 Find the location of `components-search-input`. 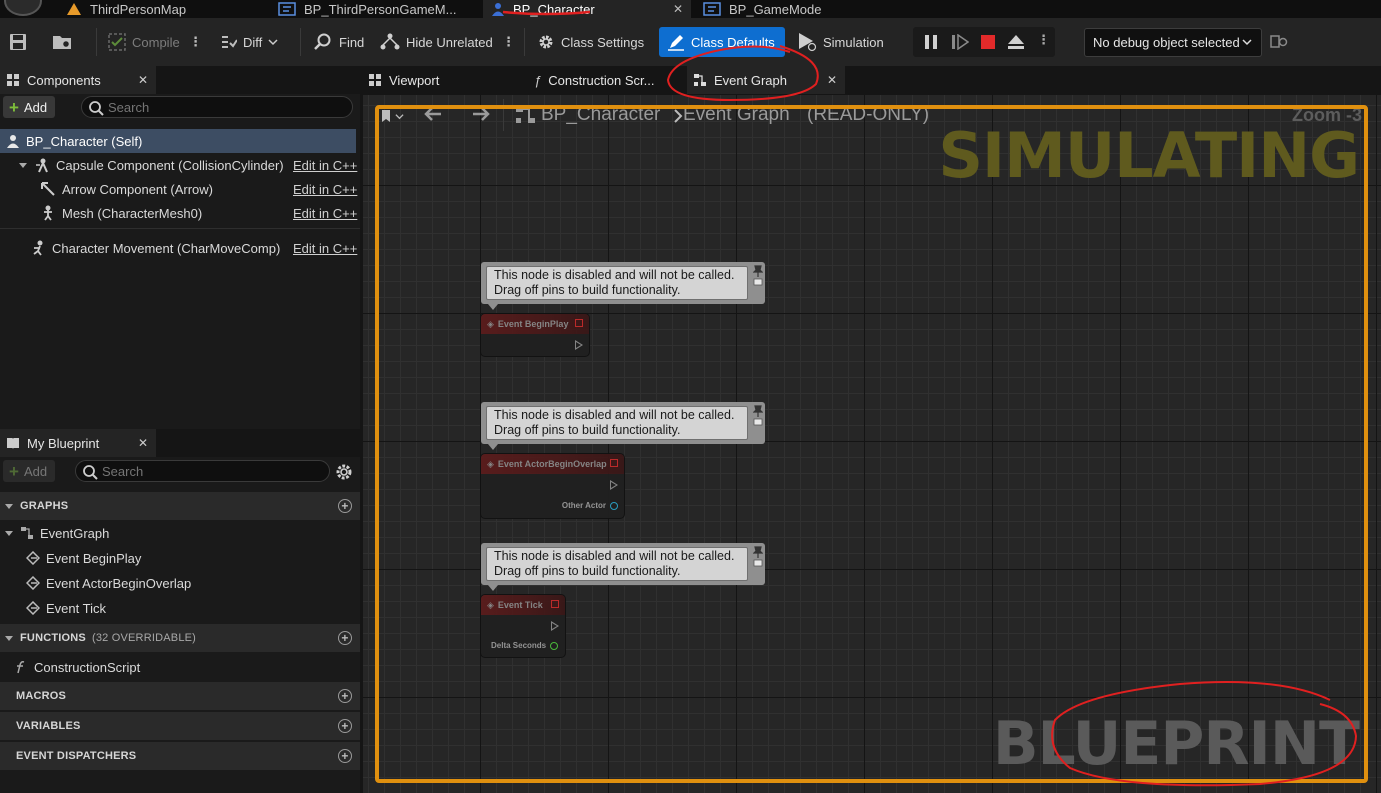

components-search-input is located at coordinates (230, 107).